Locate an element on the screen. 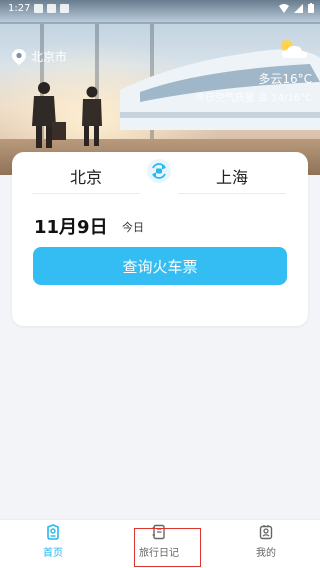  travelers-image is located at coordinates (67, 115).